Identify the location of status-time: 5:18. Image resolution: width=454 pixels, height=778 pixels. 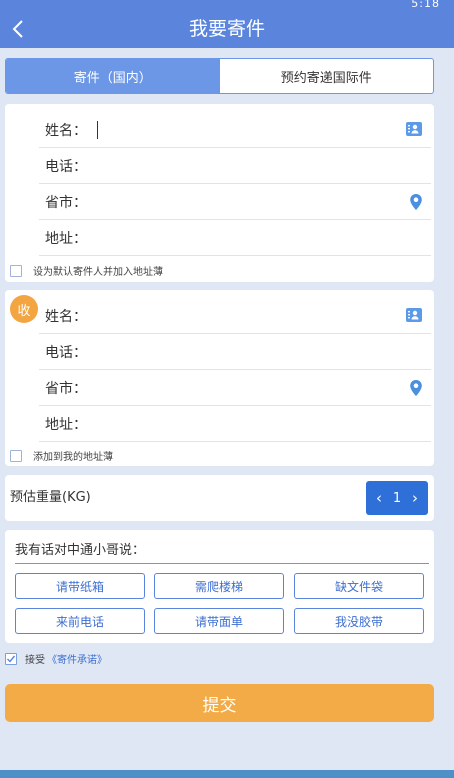
(425, 5).